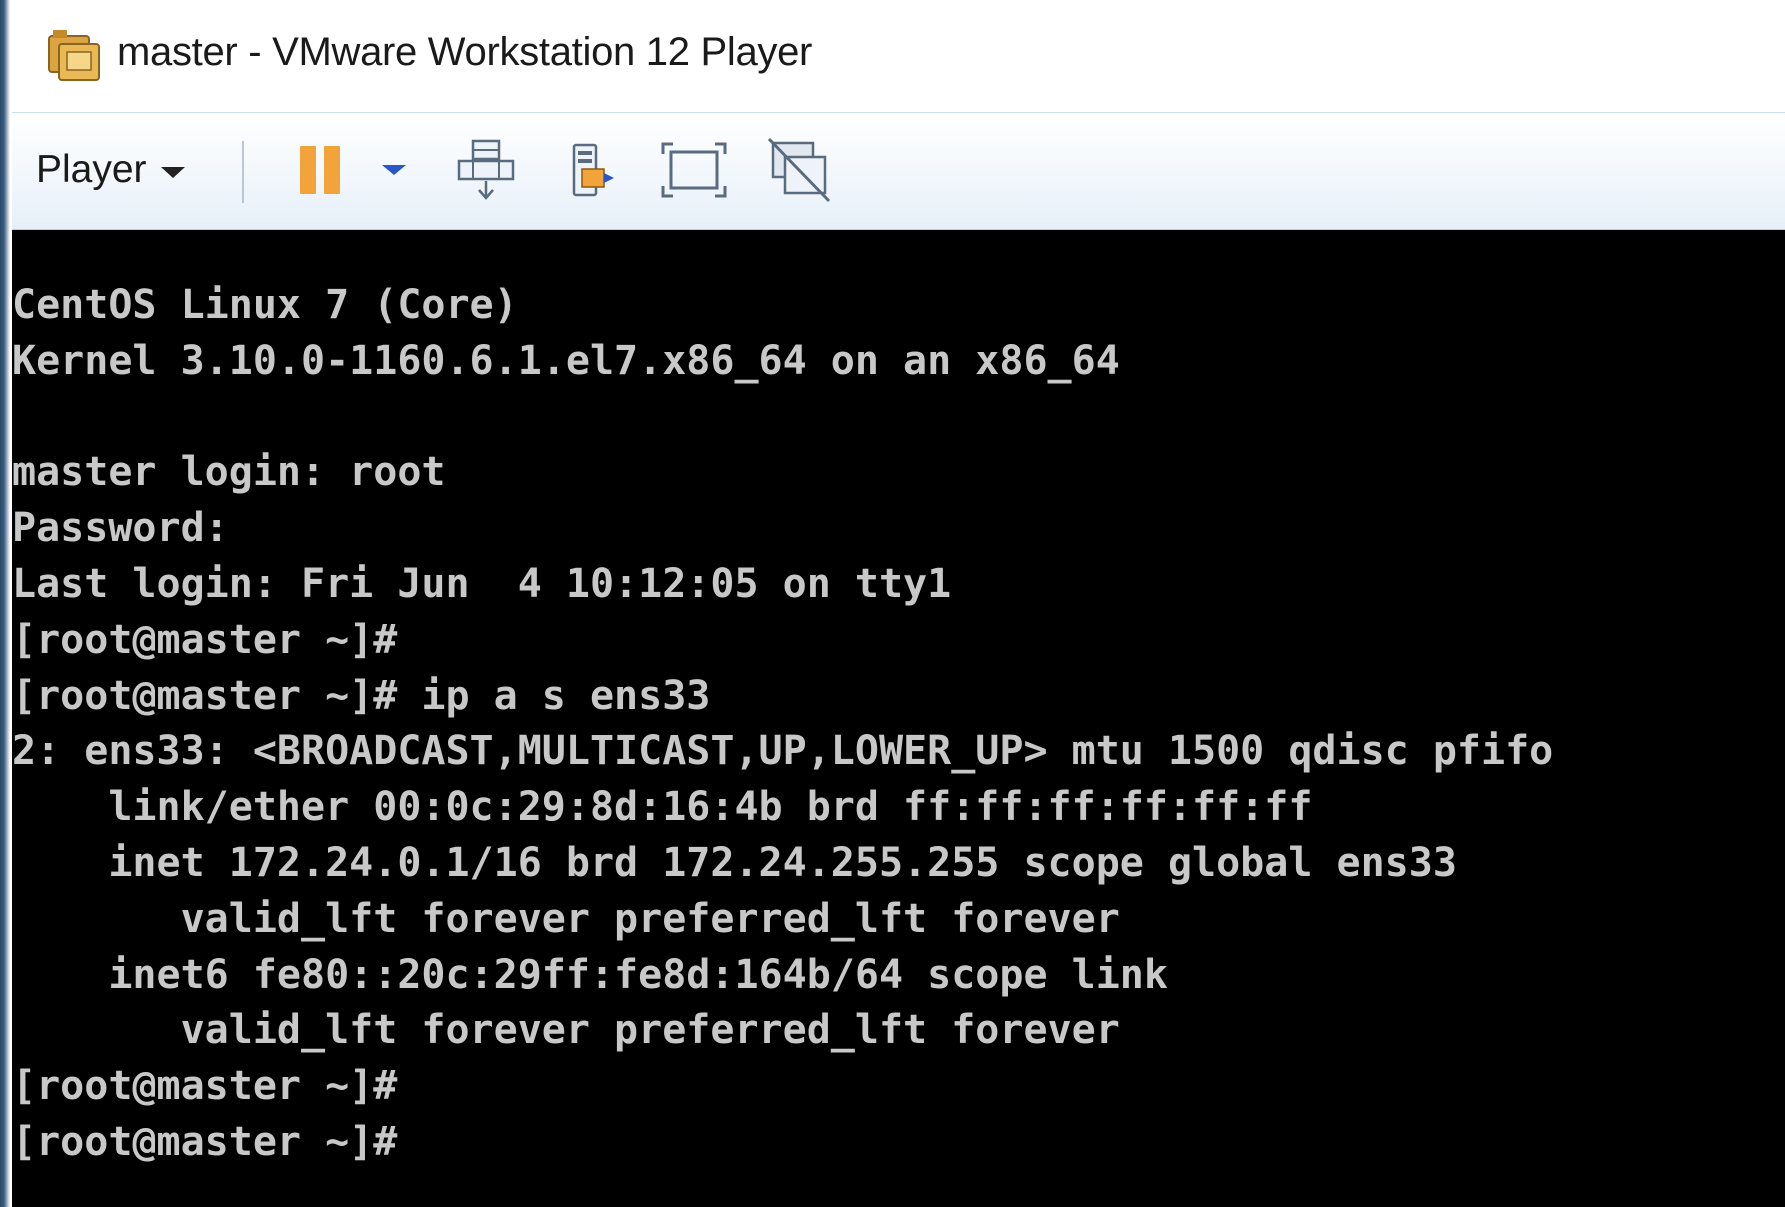 Image resolution: width=1785 pixels, height=1207 pixels. Describe the element at coordinates (265, 305) in the screenshot. I see `console-line: CentOS Linux 7 (Core)` at that location.